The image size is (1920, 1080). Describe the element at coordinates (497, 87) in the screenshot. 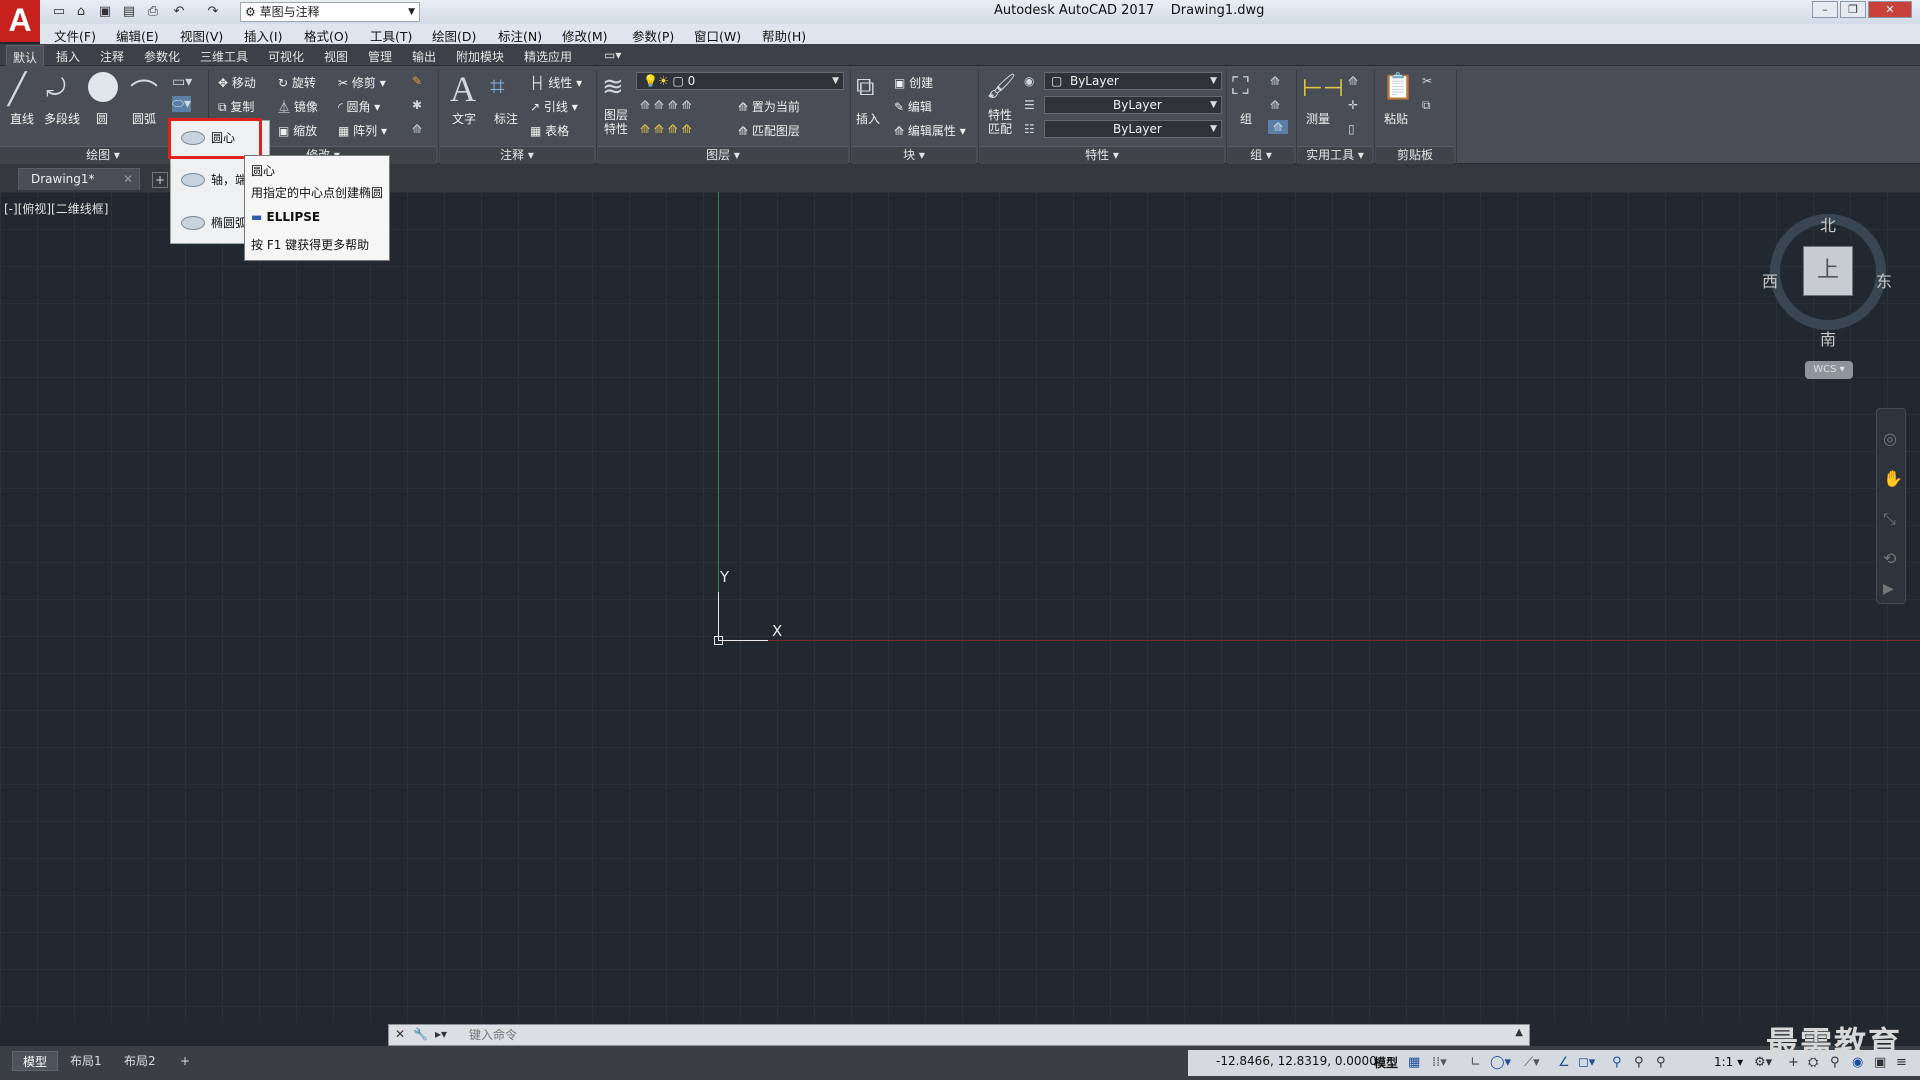

I see `dimension-icon: ⌗` at that location.